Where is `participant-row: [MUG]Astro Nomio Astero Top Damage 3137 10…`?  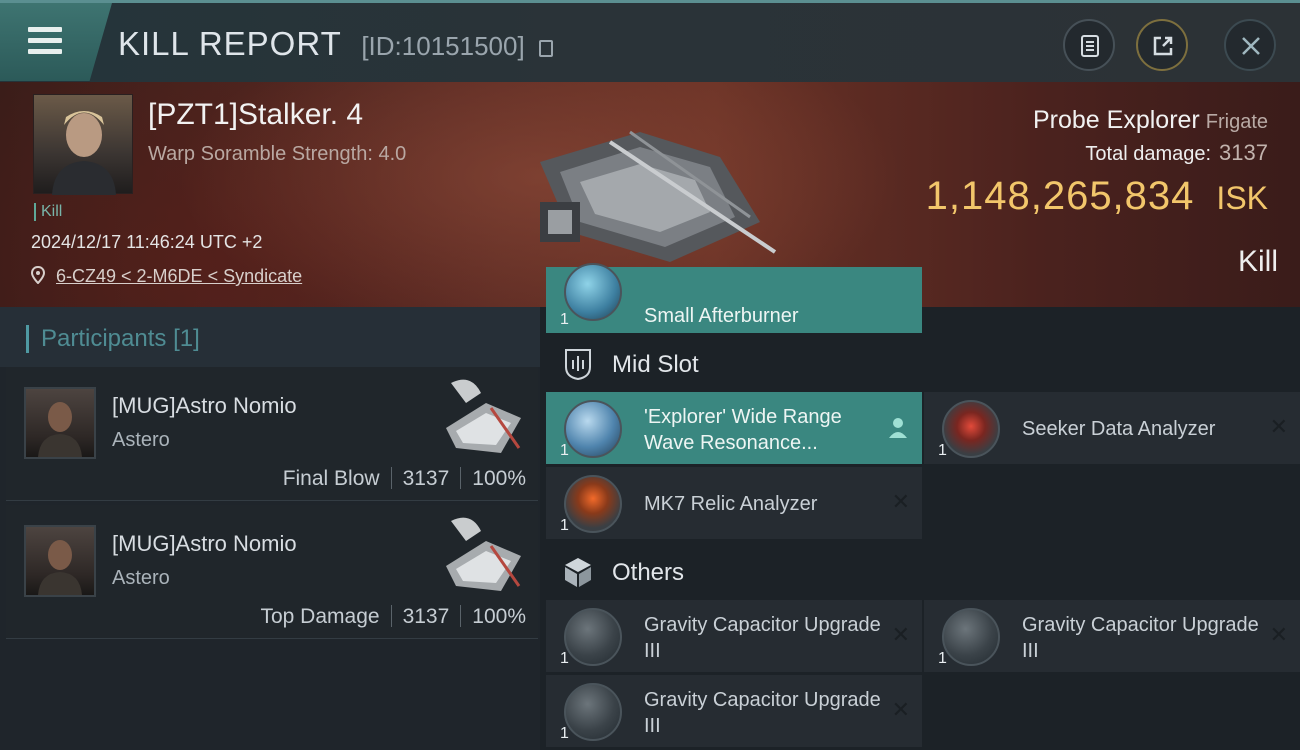 participant-row: [MUG]Astro Nomio Astero Top Damage 3137 10… is located at coordinates (272, 572).